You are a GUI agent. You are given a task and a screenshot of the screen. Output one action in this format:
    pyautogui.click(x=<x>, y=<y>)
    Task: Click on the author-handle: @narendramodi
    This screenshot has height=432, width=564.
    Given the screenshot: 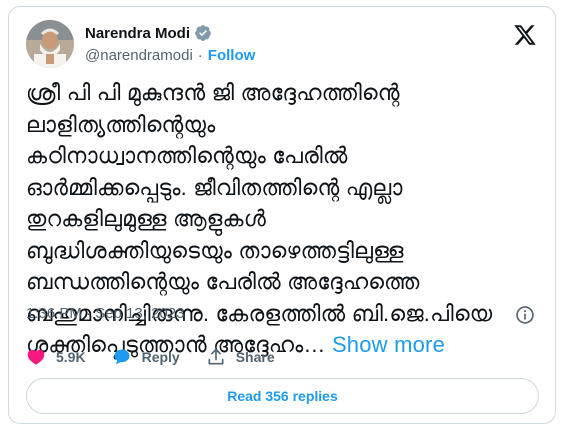 What is the action you would take?
    pyautogui.click(x=139, y=55)
    